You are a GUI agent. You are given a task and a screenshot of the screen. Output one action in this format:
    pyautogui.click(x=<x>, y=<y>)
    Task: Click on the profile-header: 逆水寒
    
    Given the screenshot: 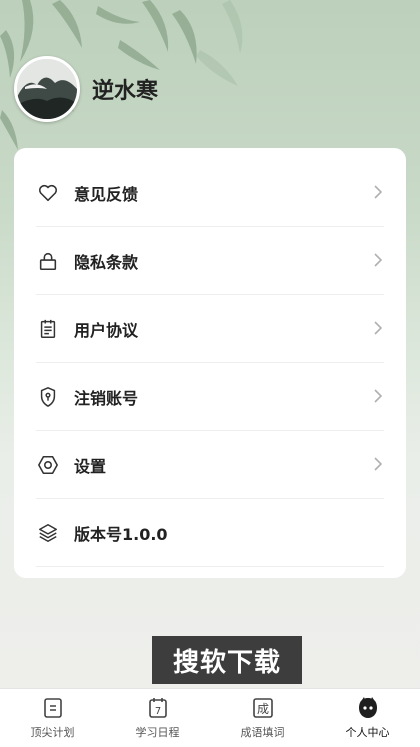 What is the action you would take?
    pyautogui.click(x=86, y=89)
    